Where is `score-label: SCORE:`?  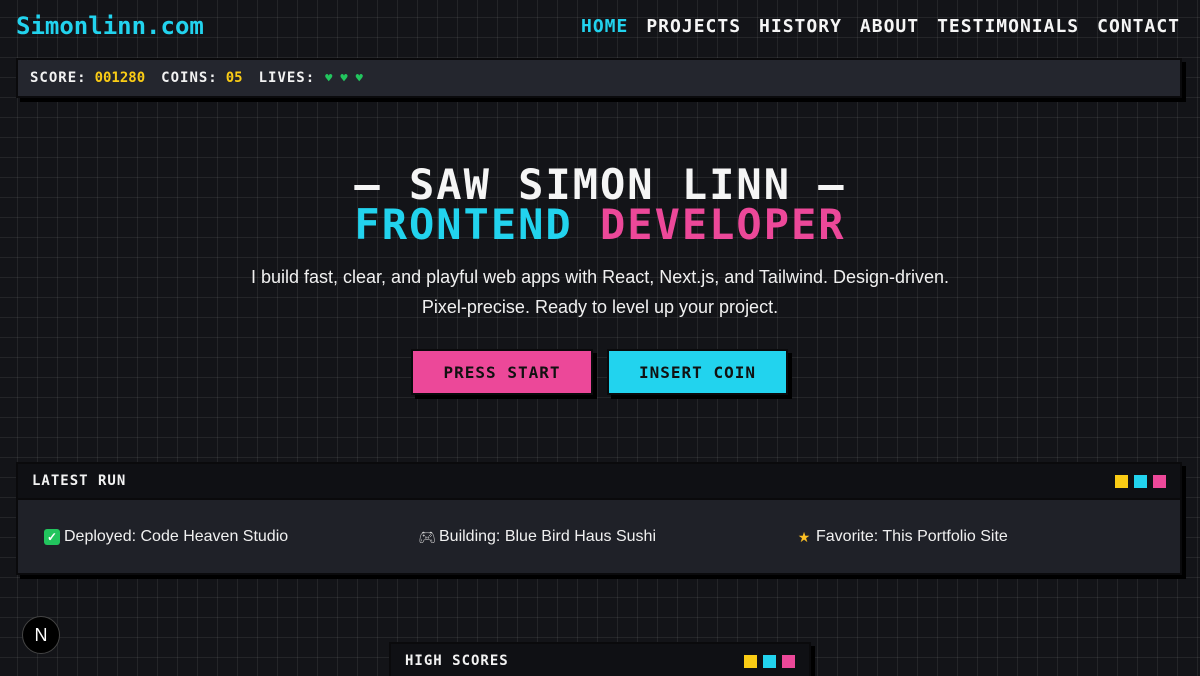
score-label: SCORE: is located at coordinates (58, 78).